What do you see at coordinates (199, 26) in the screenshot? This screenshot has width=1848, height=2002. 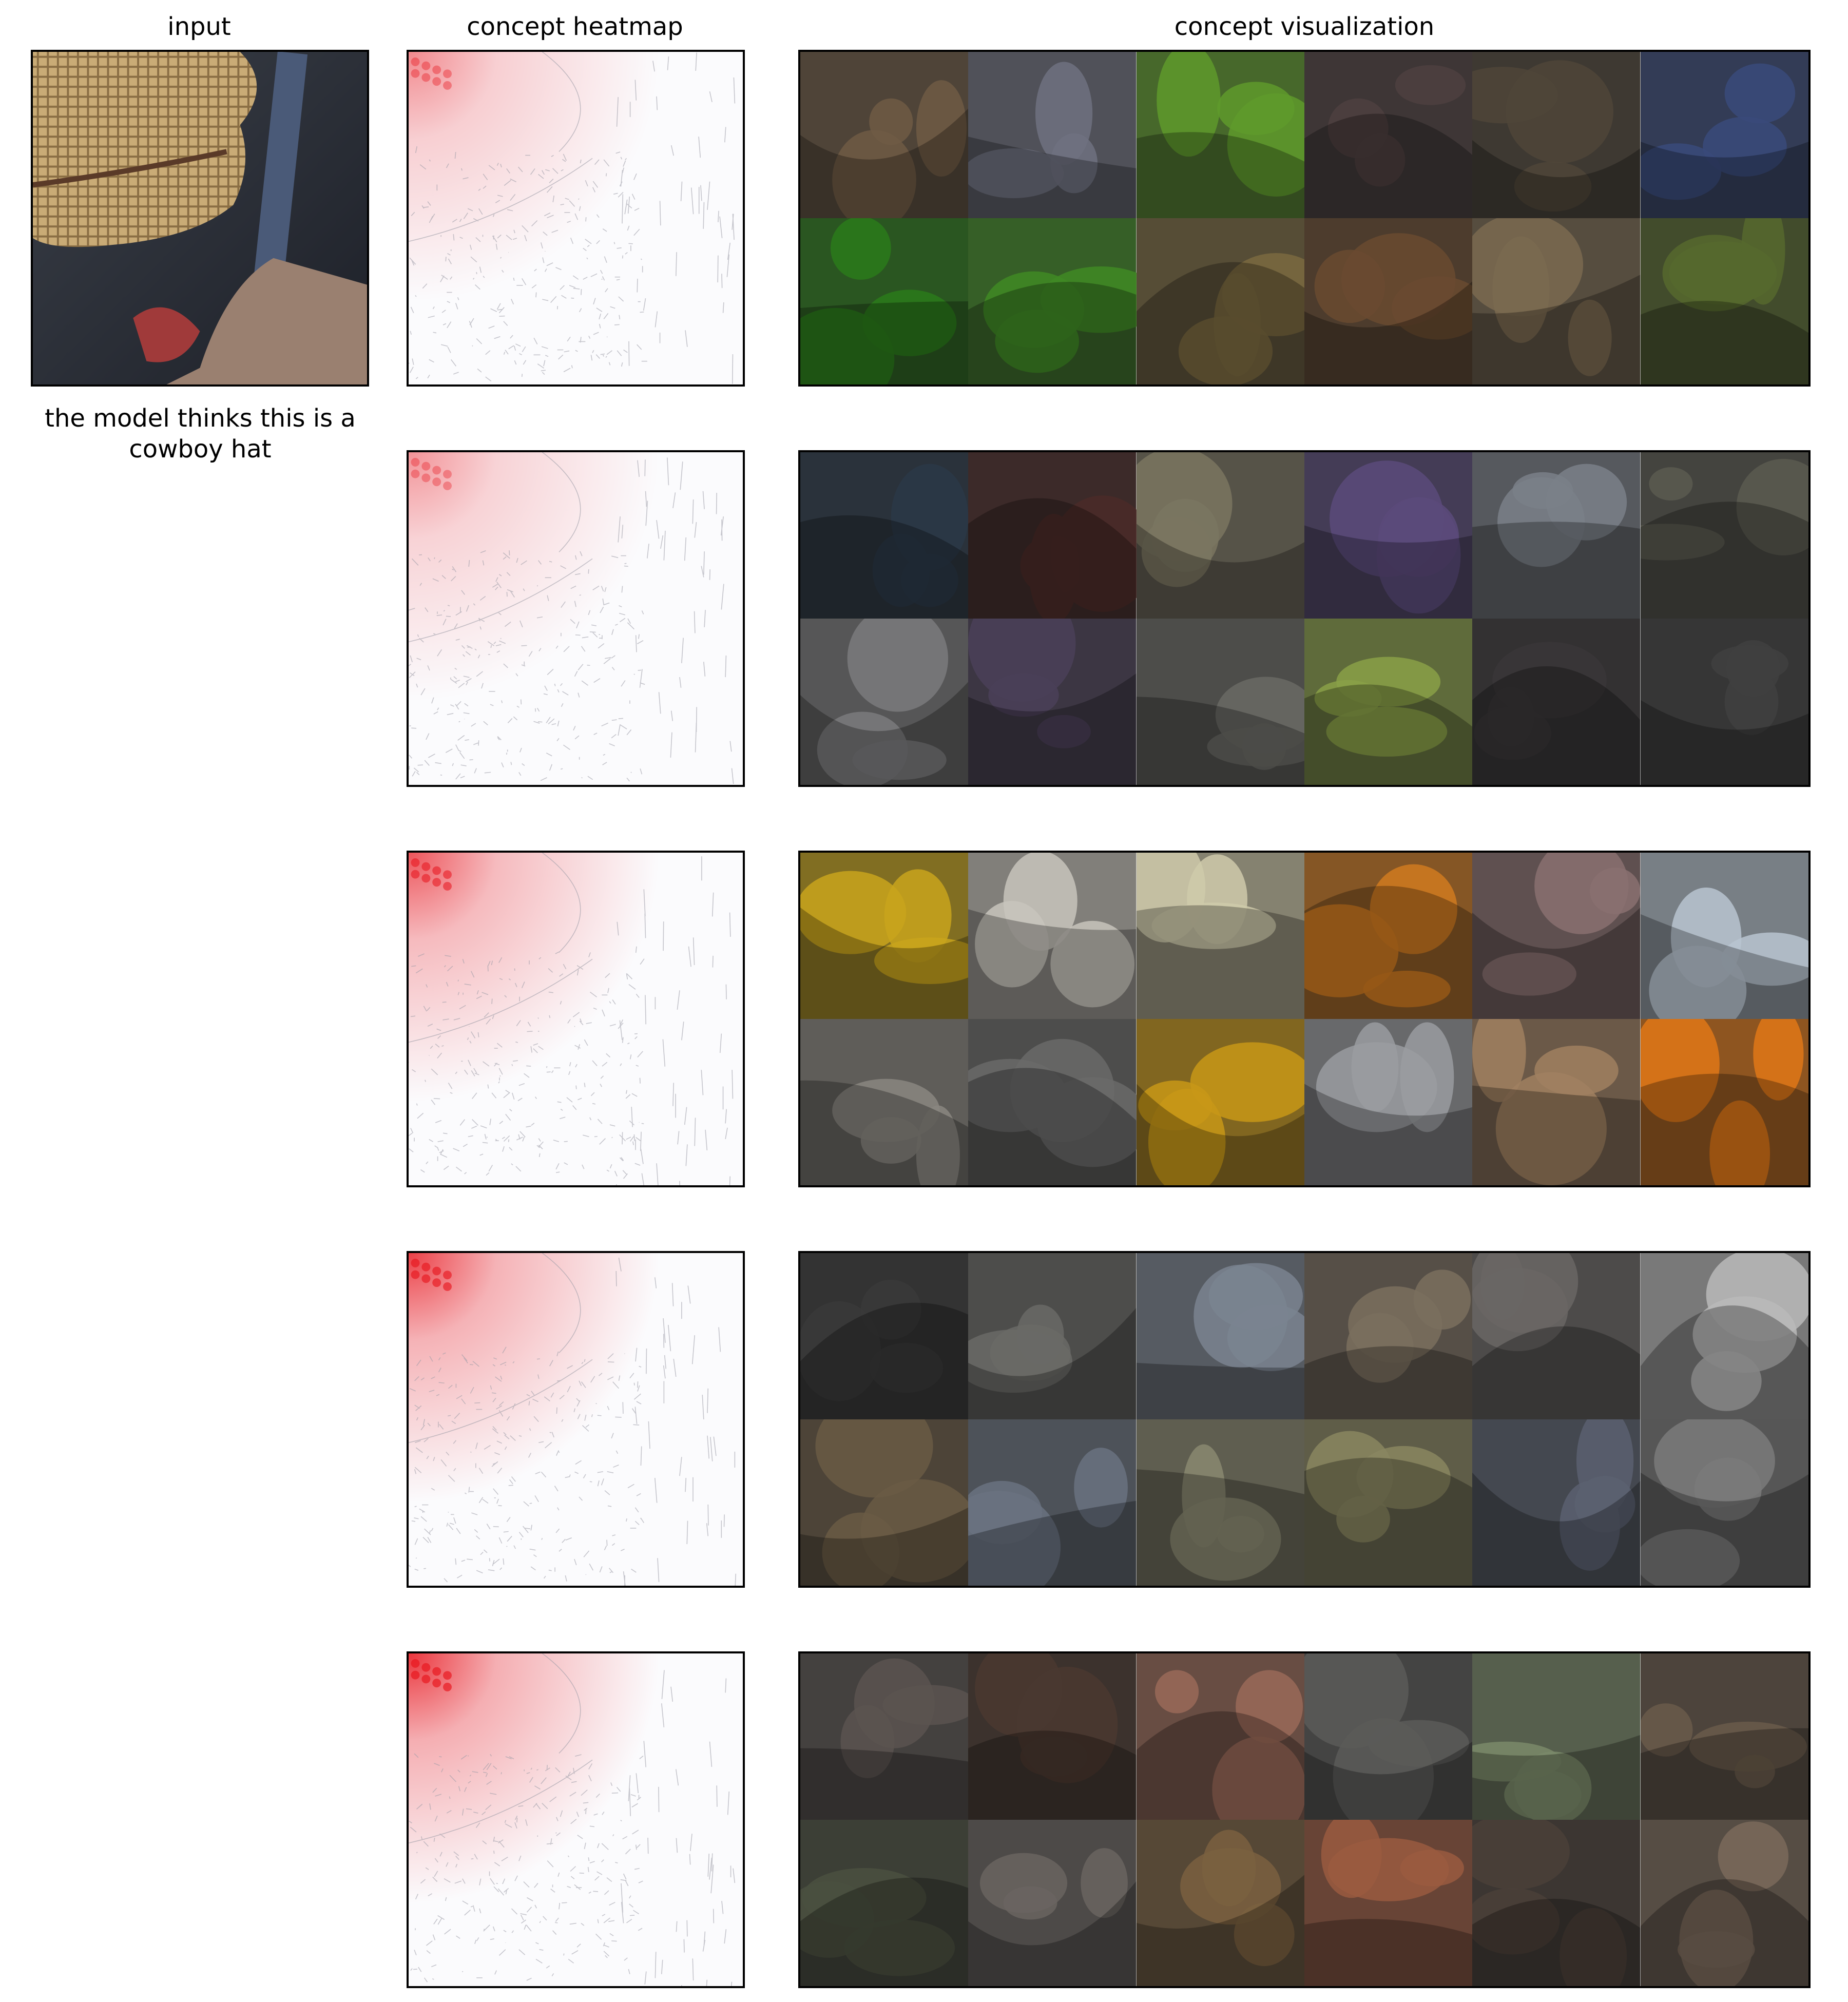 I see `input-column-title: input` at bounding box center [199, 26].